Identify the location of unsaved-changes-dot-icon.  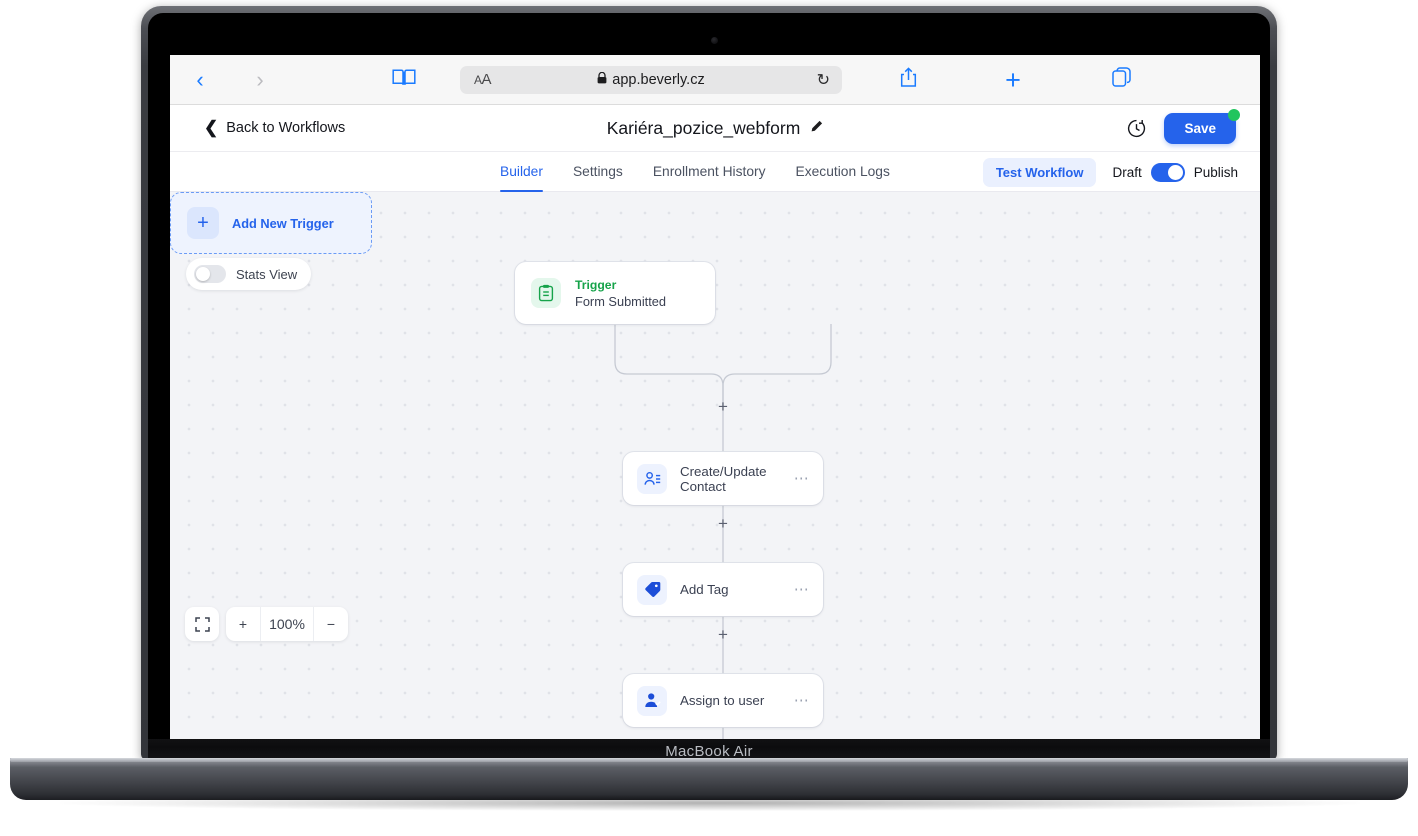
(1234, 114).